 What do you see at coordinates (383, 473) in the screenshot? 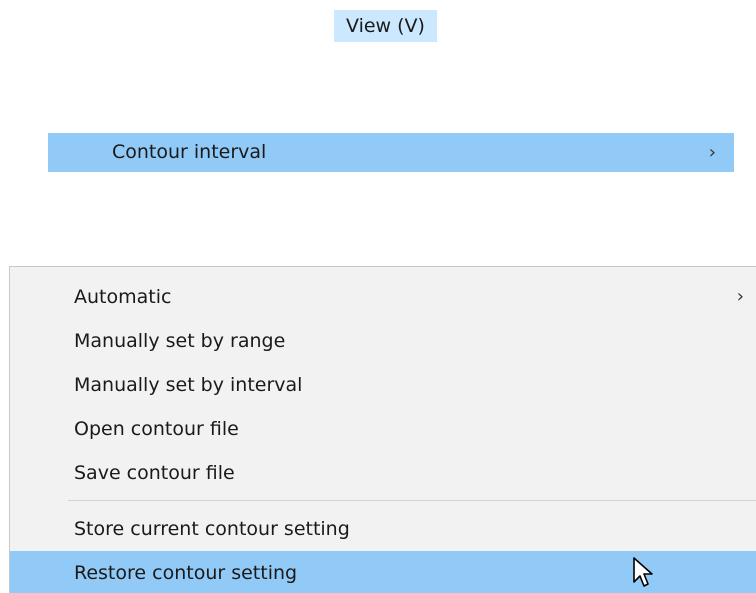
I see `menu-item-save-contour-file: Save contour file` at bounding box center [383, 473].